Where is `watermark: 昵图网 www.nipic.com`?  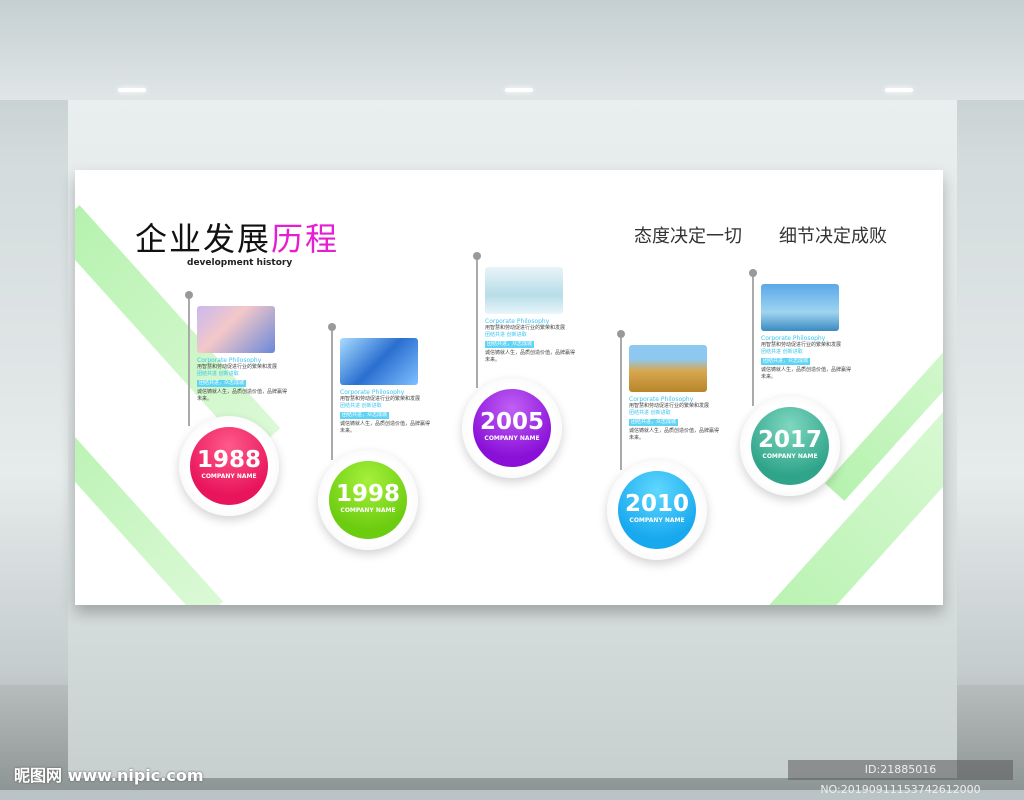 watermark: 昵图网 www.nipic.com is located at coordinates (109, 775).